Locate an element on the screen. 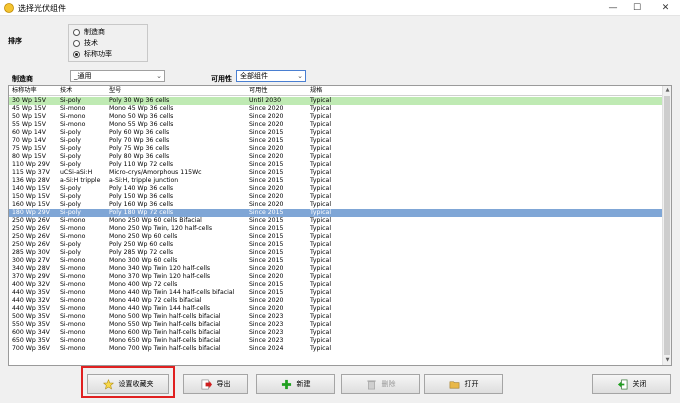  header-model: 型号 is located at coordinates (115, 91).